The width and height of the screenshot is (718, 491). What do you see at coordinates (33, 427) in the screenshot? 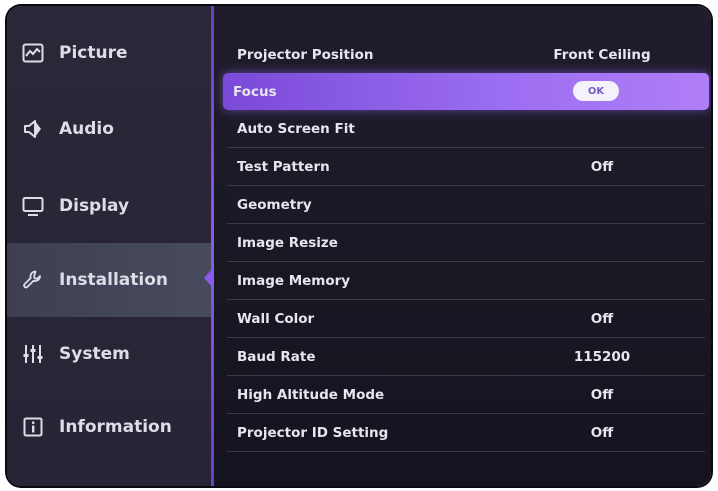
I see `info-icon` at bounding box center [33, 427].